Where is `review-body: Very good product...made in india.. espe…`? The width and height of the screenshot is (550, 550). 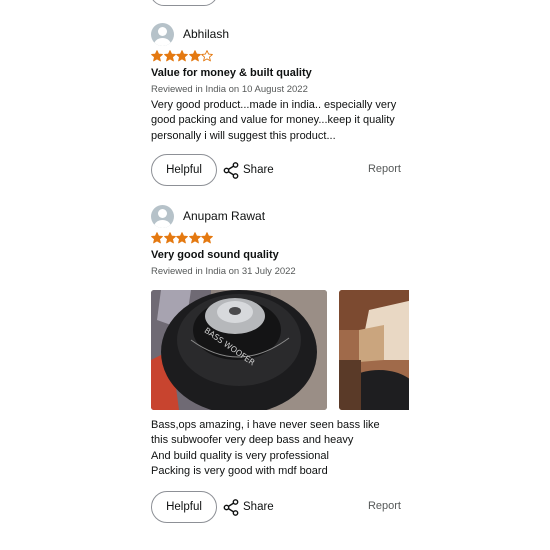
review-body: Very good product...made in india.. espe… is located at coordinates (274, 120).